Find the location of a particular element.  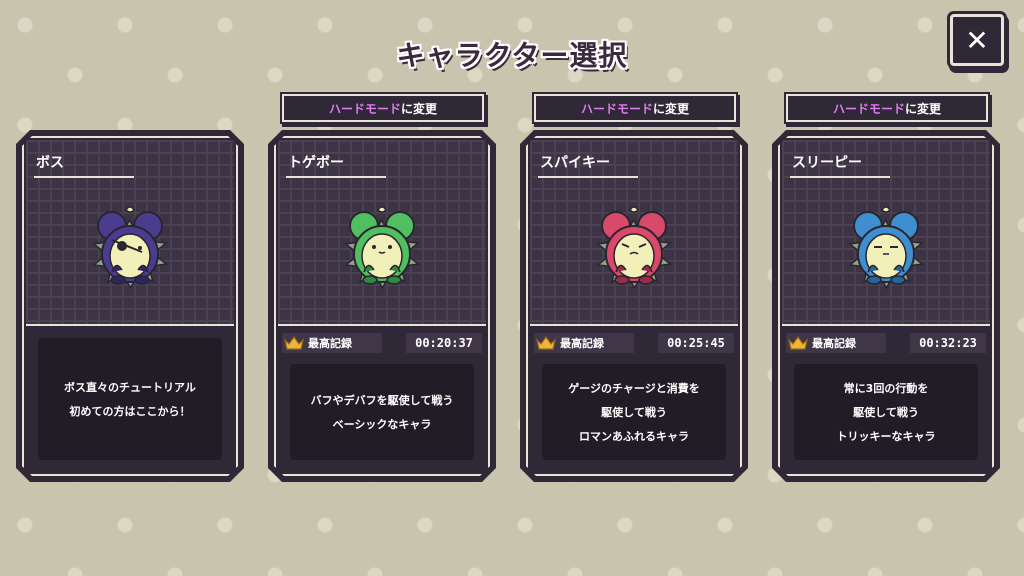

character-description: ゲージのチャージと消費を 駆使して戦う ロマンあふれるキャラ is located at coordinates (634, 412).